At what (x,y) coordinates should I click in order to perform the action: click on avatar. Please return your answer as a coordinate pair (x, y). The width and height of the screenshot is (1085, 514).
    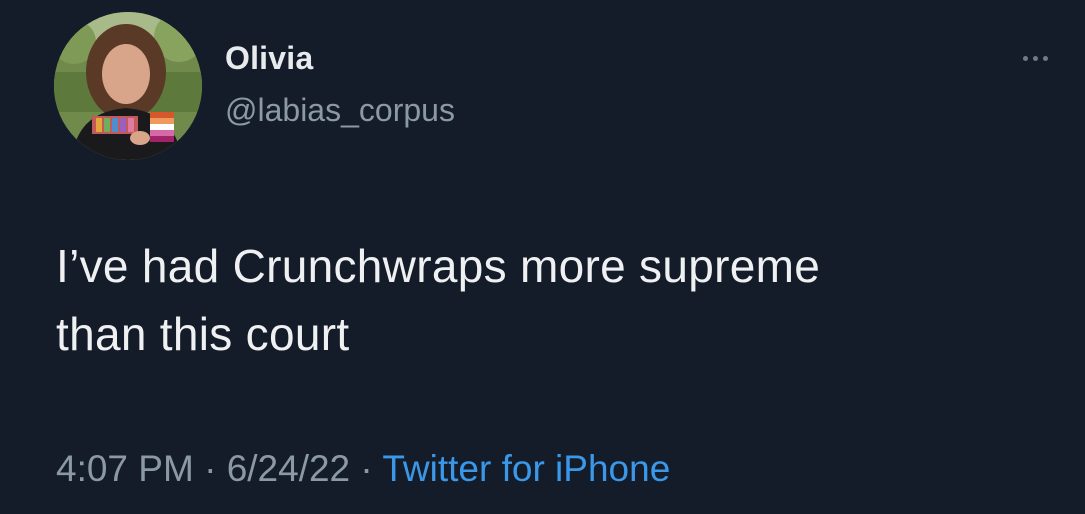
    Looking at the image, I should click on (128, 86).